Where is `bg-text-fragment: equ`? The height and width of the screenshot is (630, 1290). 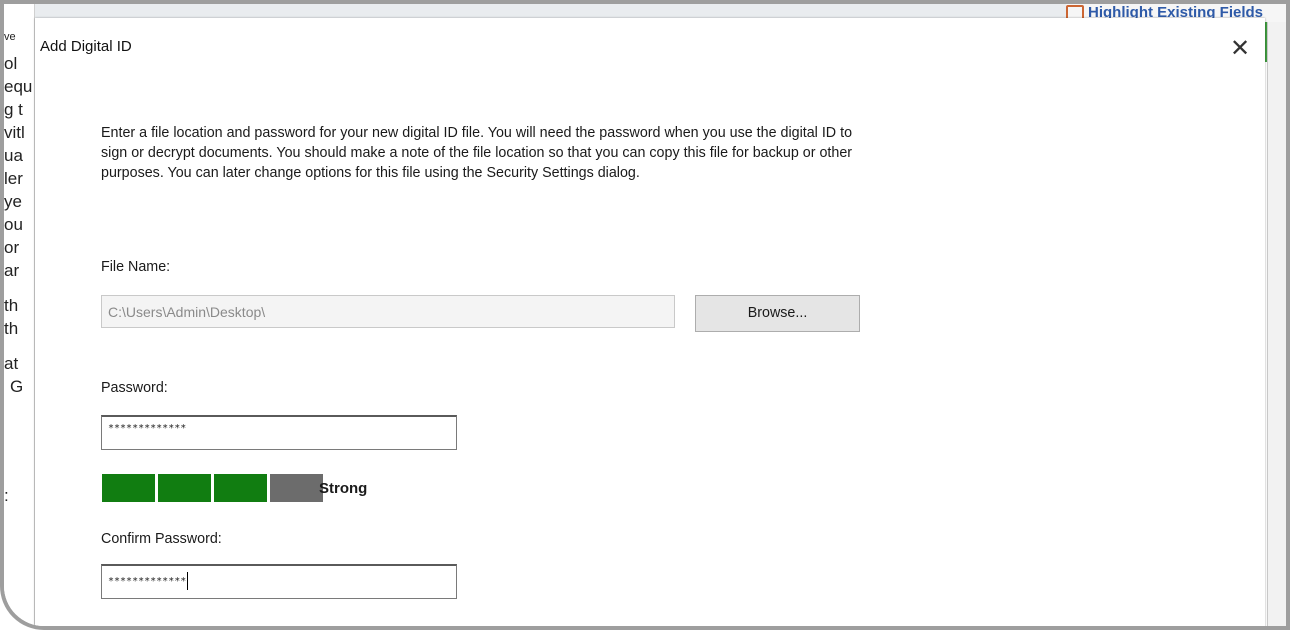 bg-text-fragment: equ is located at coordinates (18, 86).